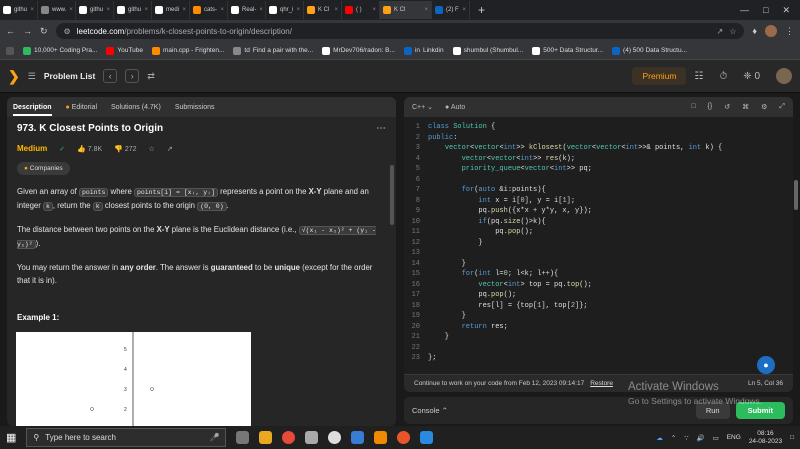 The width and height of the screenshot is (800, 449). Describe the element at coordinates (782, 107) in the screenshot. I see `expand-icon: ⤢` at that location.